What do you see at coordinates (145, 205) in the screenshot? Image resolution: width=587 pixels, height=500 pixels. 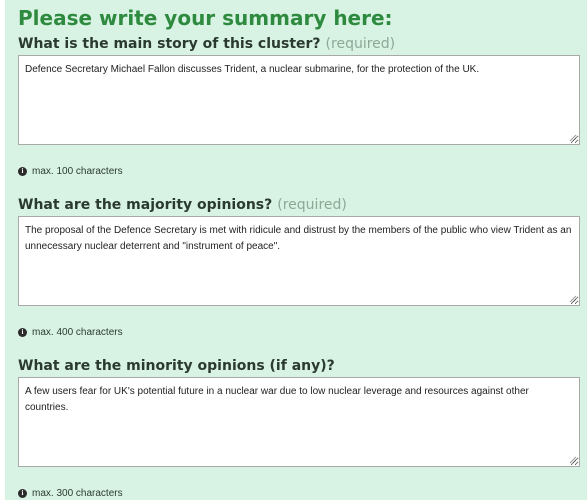 I see `question-label-text: What are the majority opinions?` at bounding box center [145, 205].